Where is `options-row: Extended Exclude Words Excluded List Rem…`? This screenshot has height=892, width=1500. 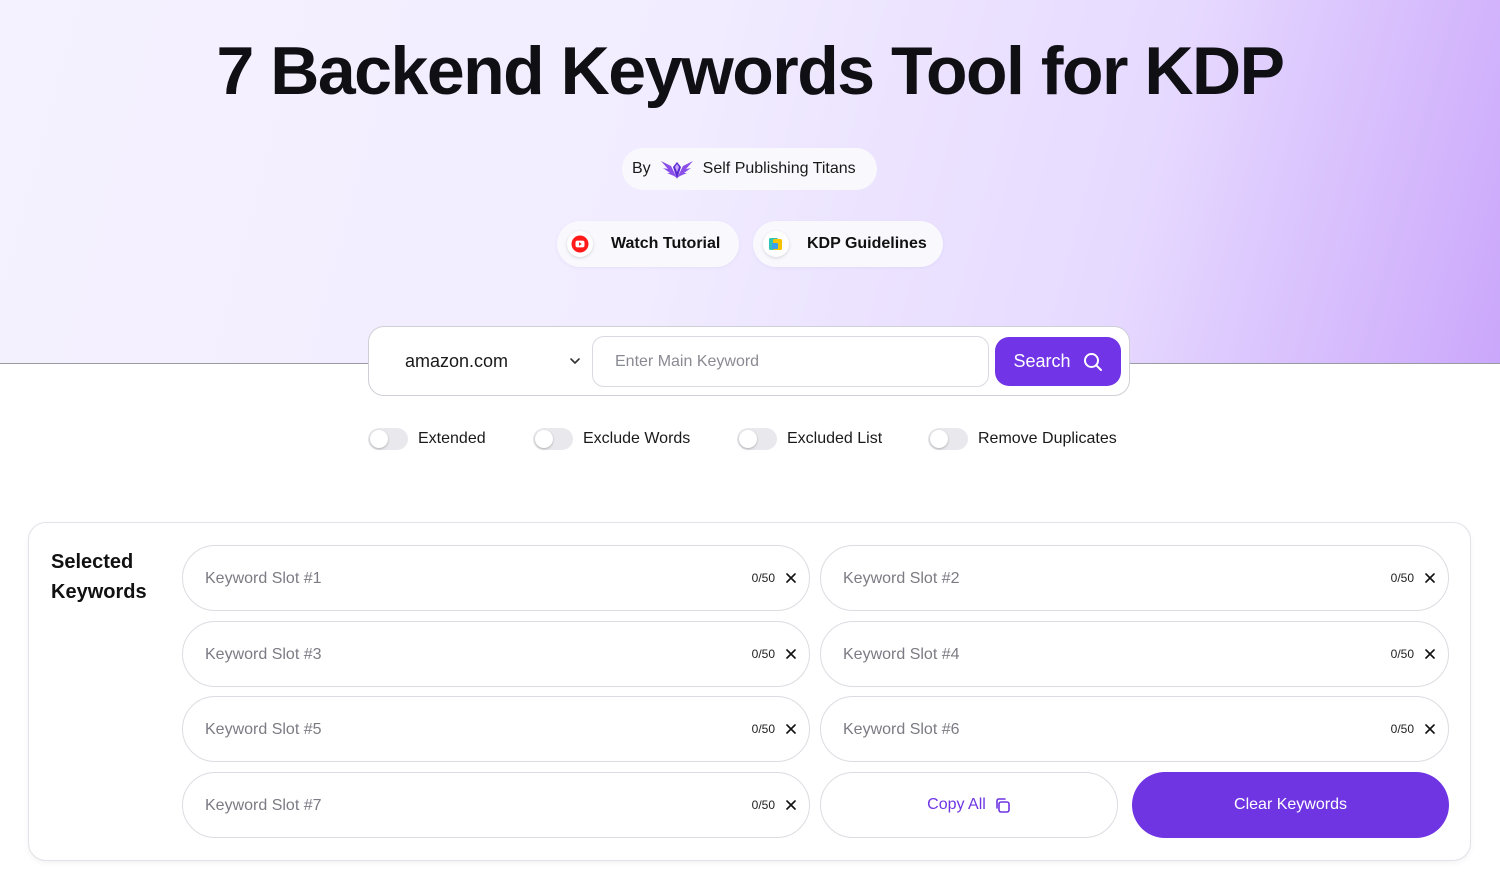
options-row: Extended Exclude Words Excluded List Rem… is located at coordinates (750, 440).